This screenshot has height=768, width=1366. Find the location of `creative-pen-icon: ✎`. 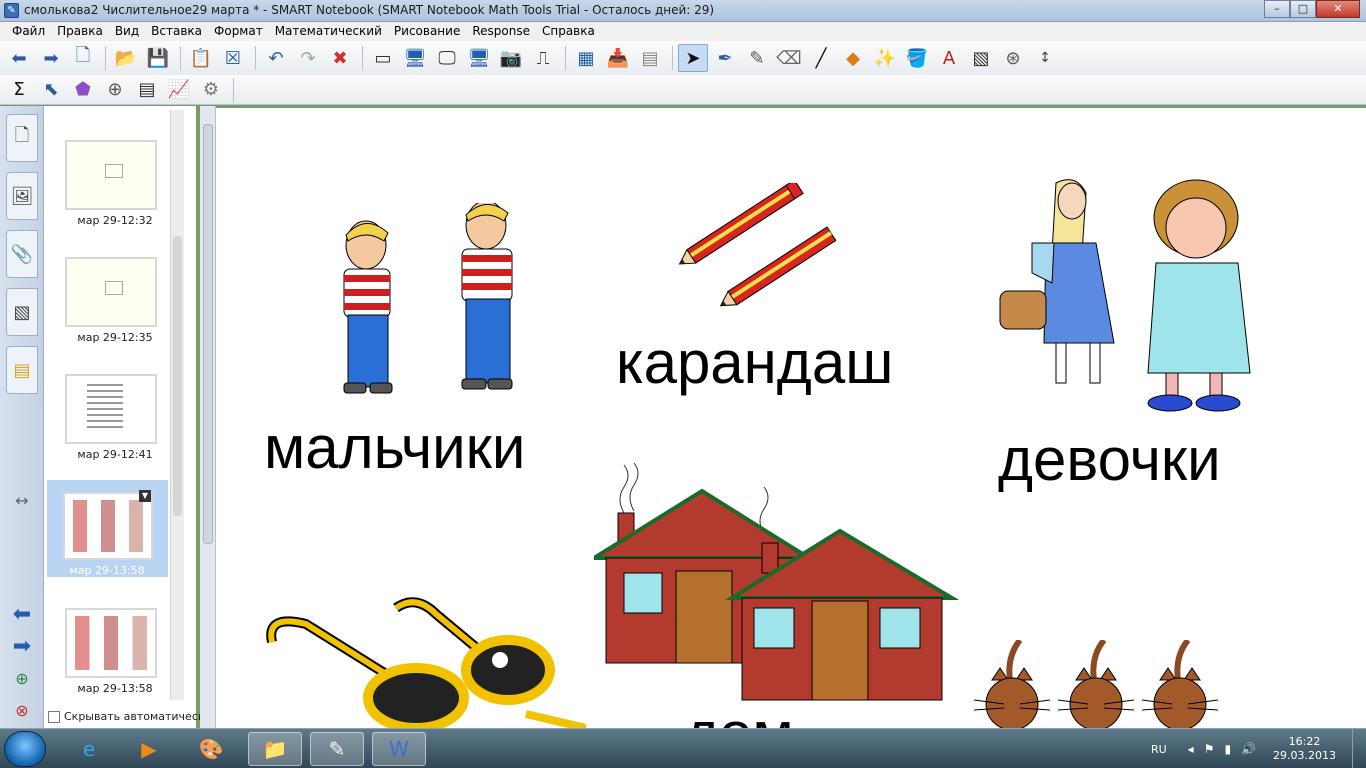

creative-pen-icon: ✎ is located at coordinates (757, 58).